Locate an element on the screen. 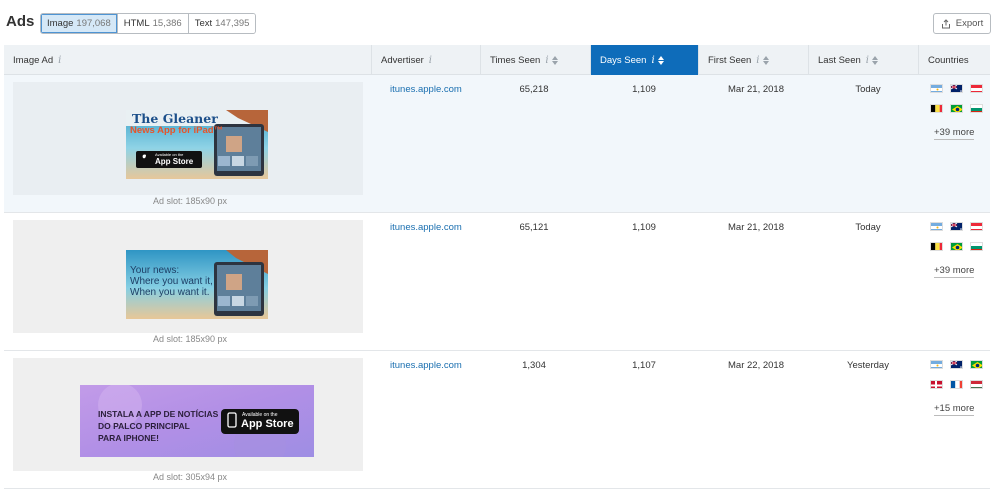 The height and width of the screenshot is (490, 1000). last-seen-value: Yesterday is located at coordinates (868, 365).